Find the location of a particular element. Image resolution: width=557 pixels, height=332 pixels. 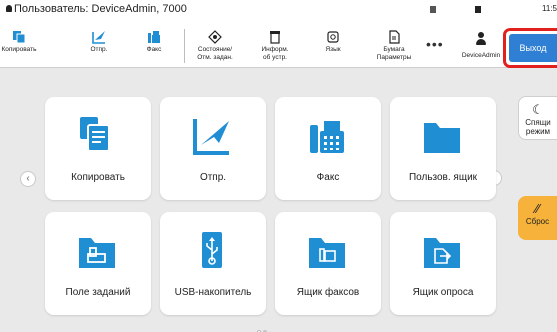

language-icon is located at coordinates (333, 37).